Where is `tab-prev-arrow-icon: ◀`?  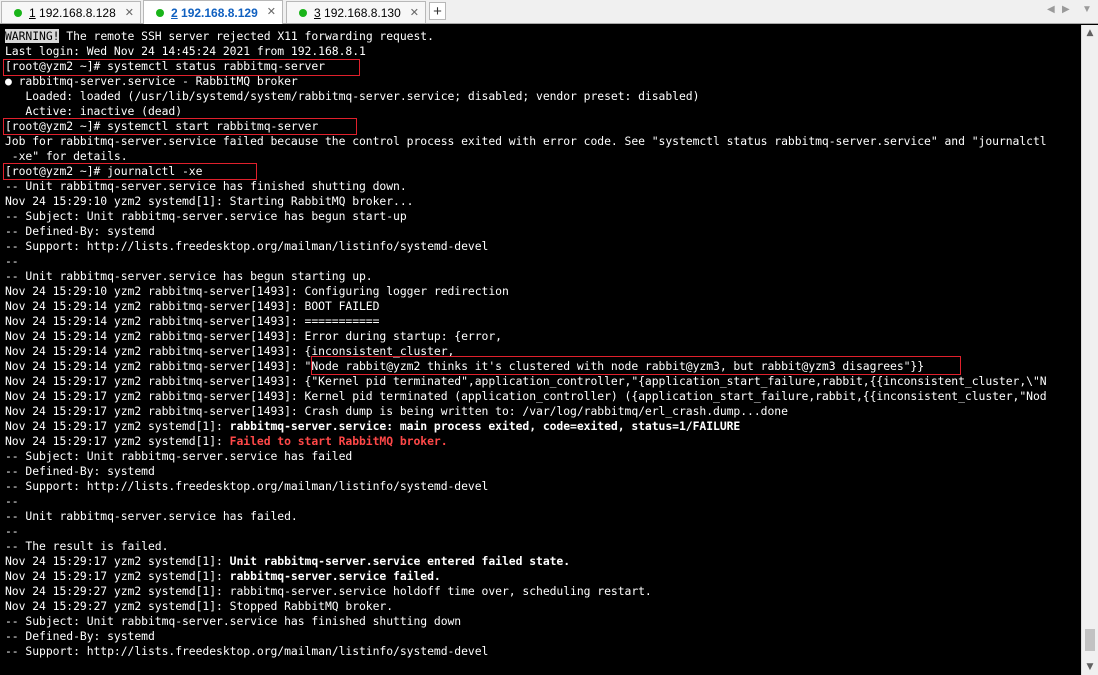 tab-prev-arrow-icon: ◀ is located at coordinates (1051, 9).